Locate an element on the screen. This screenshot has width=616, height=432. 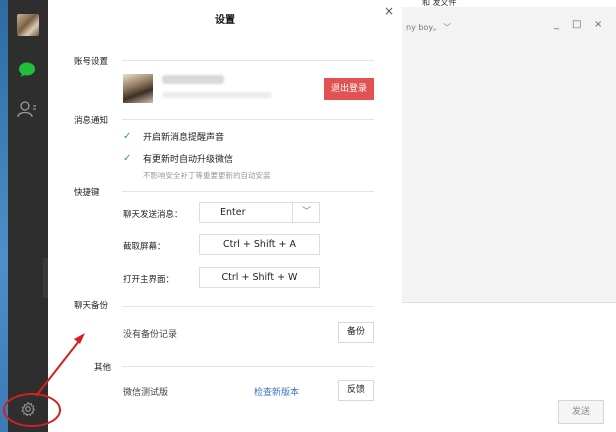
auto-update-hint: 不影响安全补丁等重要更新的自动安装 is located at coordinates (207, 175).